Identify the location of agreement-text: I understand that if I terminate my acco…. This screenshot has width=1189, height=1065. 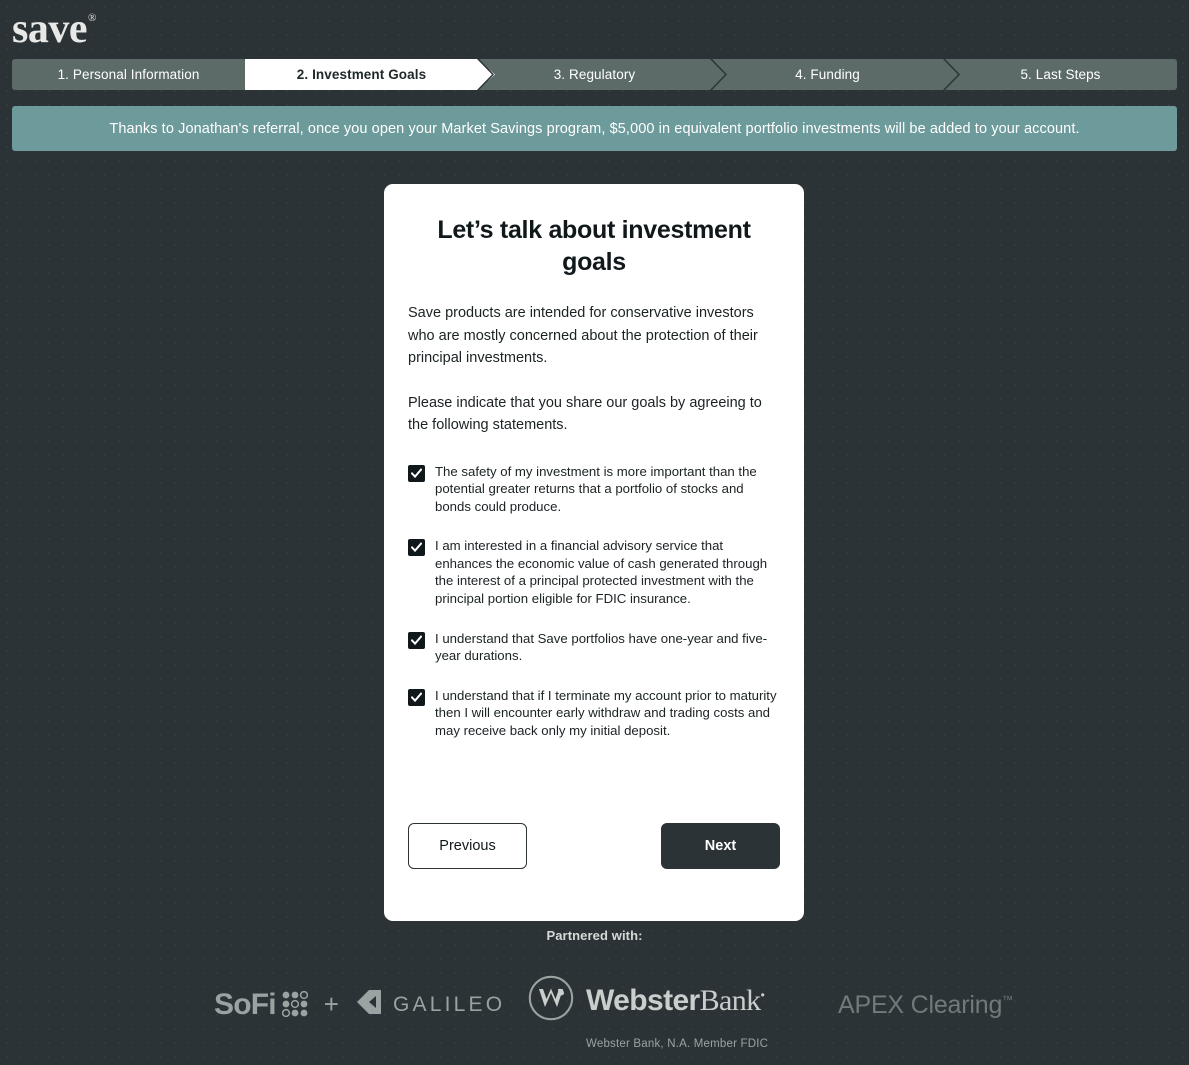
(606, 713).